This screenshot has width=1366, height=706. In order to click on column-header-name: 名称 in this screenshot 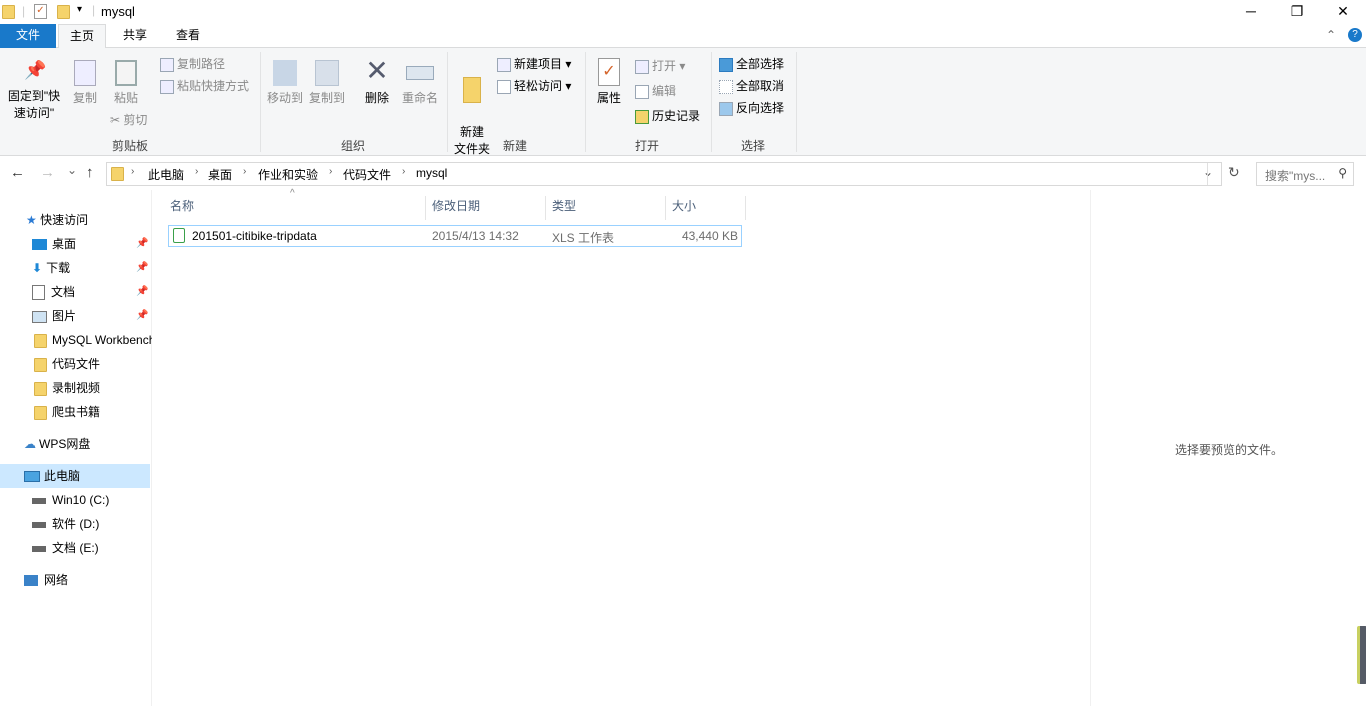, I will do `click(295, 208)`.